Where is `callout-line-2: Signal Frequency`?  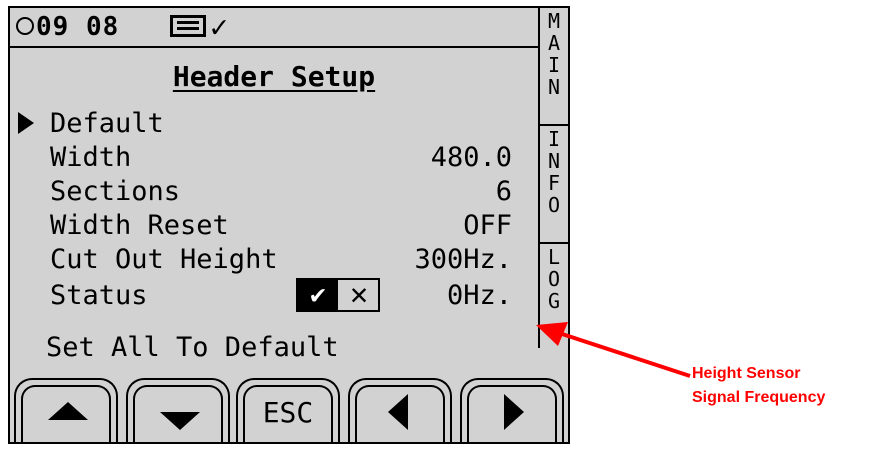 callout-line-2: Signal Frequency is located at coordinates (759, 397).